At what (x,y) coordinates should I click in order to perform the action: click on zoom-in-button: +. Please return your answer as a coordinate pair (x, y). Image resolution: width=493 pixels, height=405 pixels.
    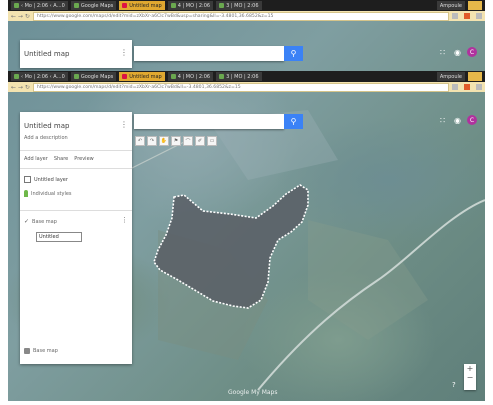
    Looking at the image, I should click on (470, 368).